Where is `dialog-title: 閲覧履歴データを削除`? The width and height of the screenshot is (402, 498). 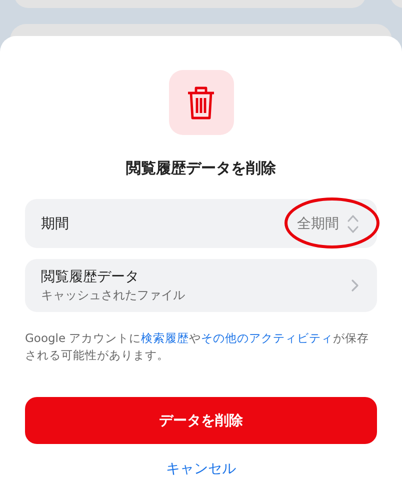 dialog-title: 閲覧履歴データを削除 is located at coordinates (201, 168).